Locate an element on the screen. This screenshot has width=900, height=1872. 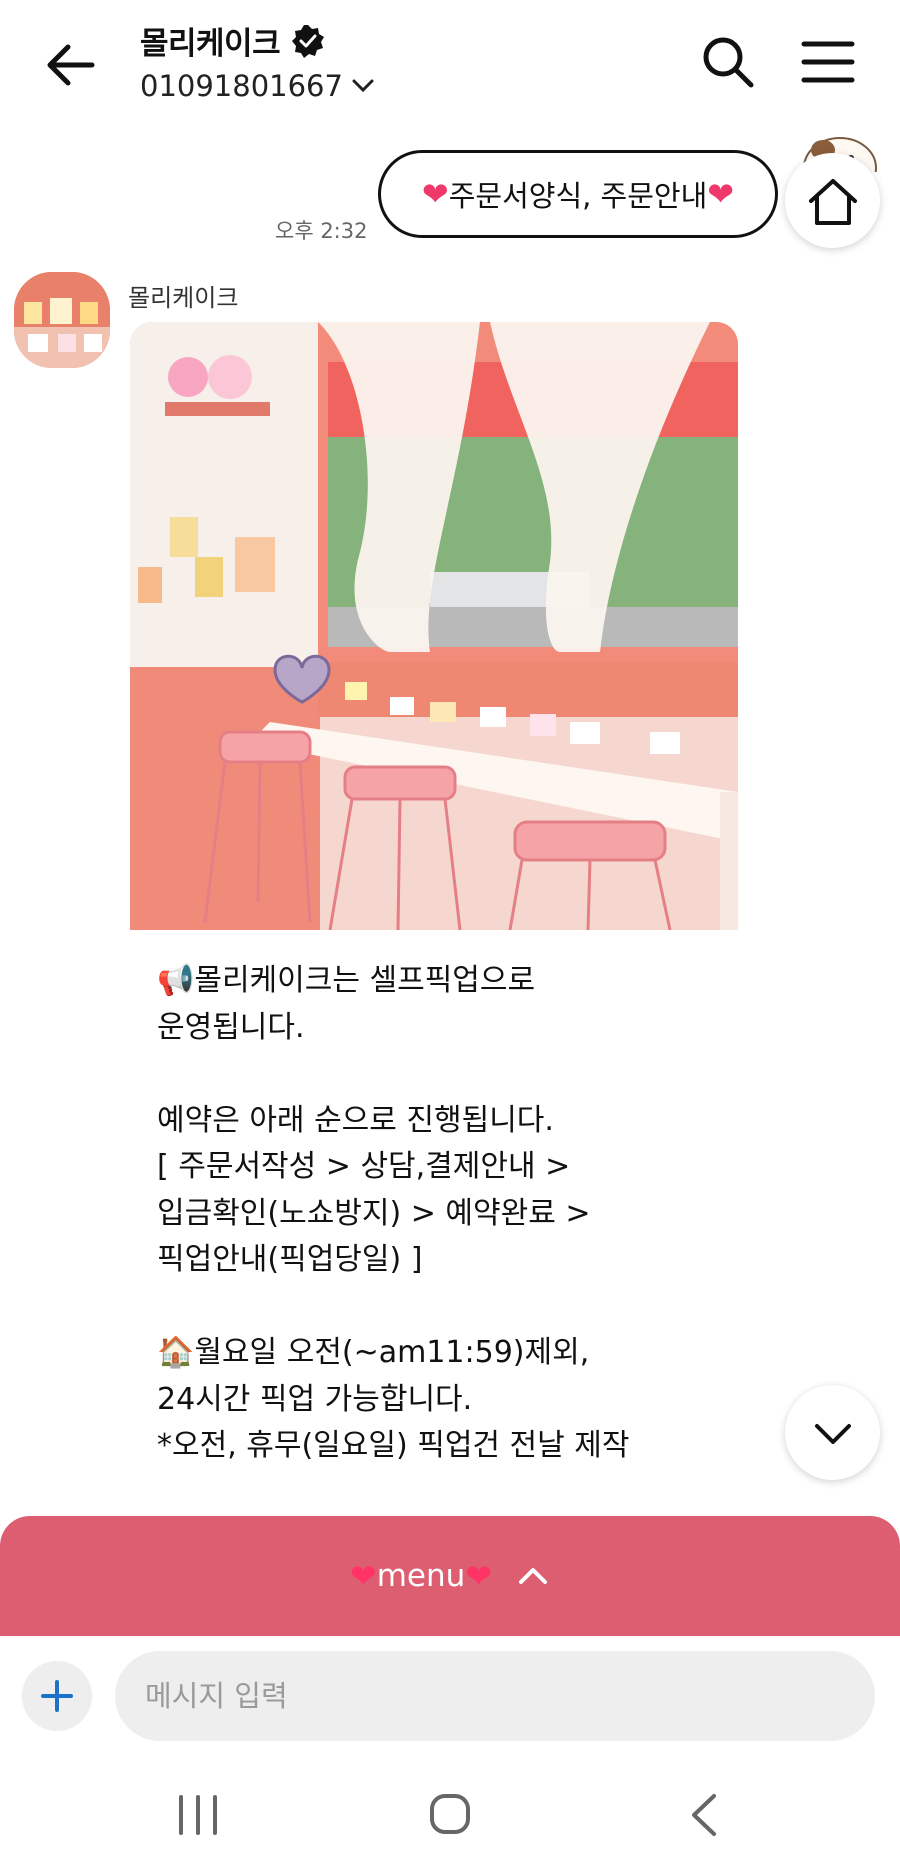
sender-name: 몰리케이크 is located at coordinates (183, 298).